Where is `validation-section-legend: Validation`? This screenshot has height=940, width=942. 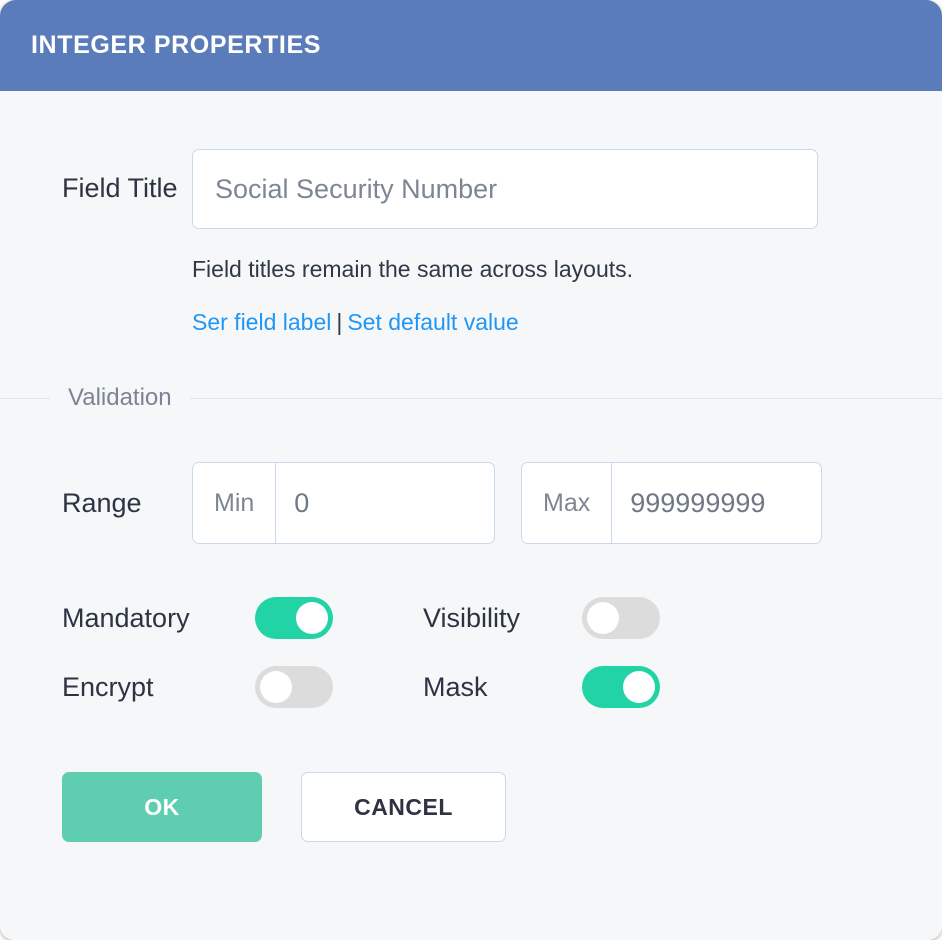 validation-section-legend: Validation is located at coordinates (471, 398).